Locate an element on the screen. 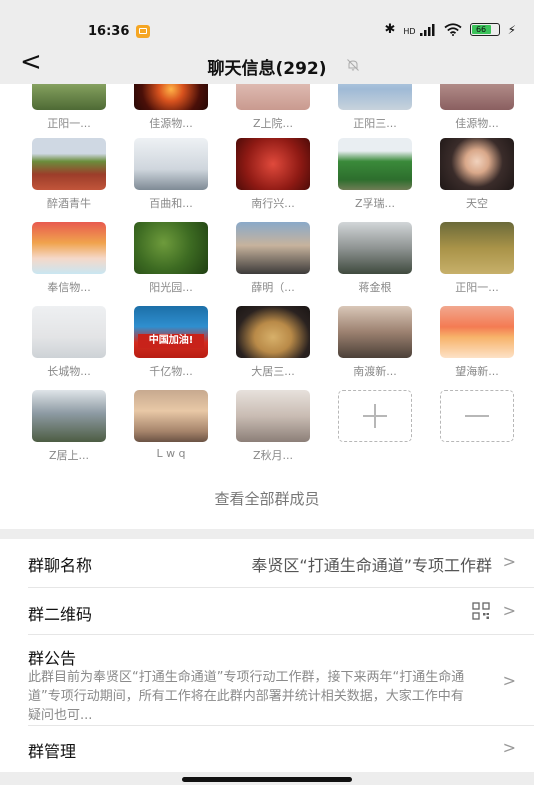  member-name: 蒋金根 is located at coordinates (375, 287).